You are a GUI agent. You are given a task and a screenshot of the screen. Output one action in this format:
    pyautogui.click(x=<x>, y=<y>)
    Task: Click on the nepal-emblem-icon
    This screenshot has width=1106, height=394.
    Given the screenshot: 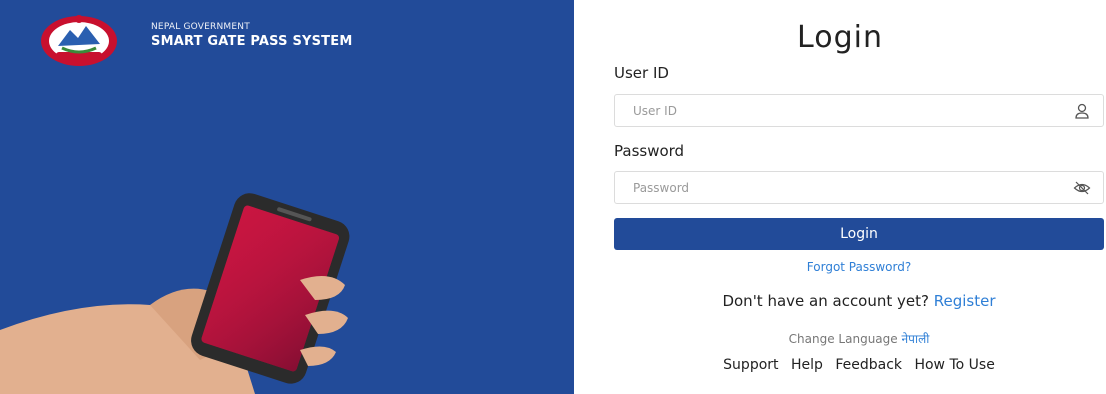 What is the action you would take?
    pyautogui.click(x=79, y=40)
    